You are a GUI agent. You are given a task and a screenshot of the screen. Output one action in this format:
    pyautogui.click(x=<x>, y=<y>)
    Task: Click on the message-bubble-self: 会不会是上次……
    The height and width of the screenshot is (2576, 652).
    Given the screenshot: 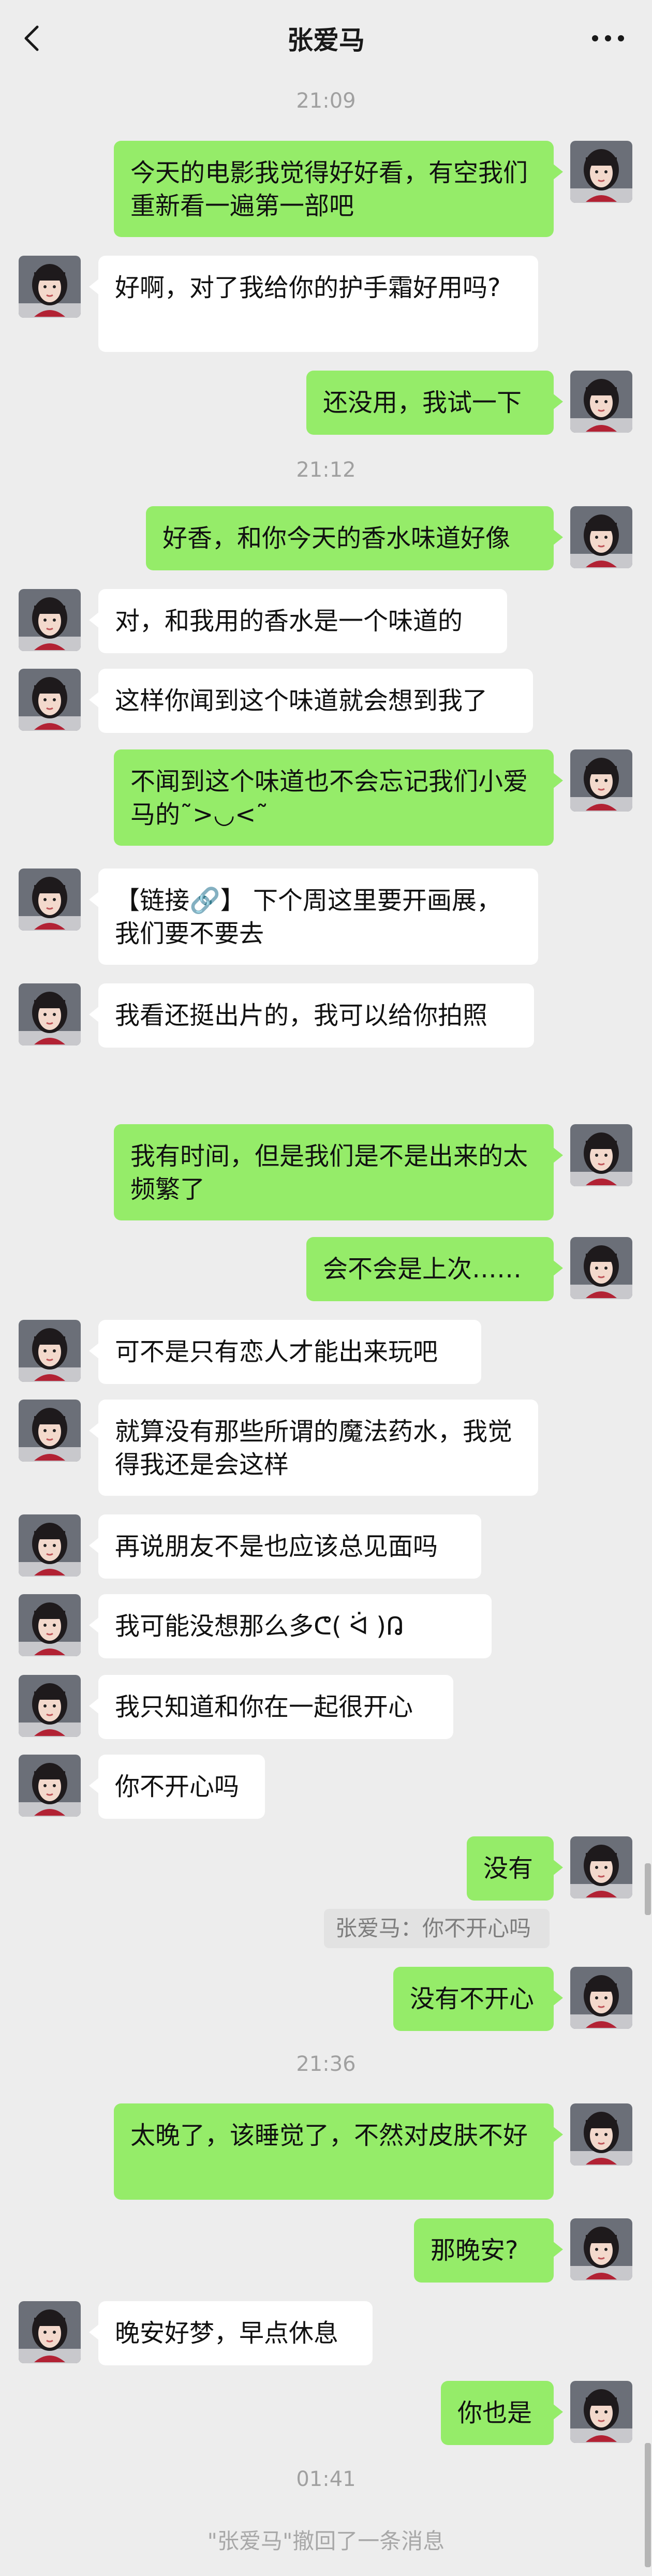 What is the action you would take?
    pyautogui.click(x=435, y=1269)
    